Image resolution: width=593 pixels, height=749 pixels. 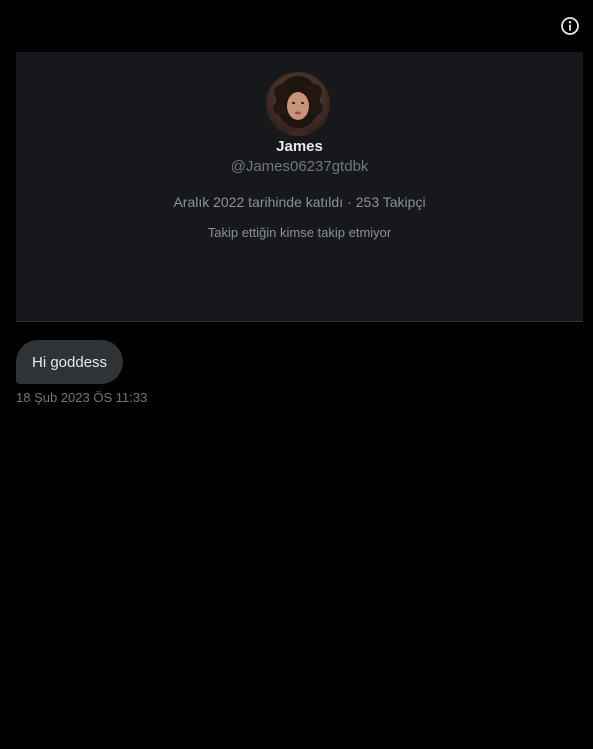 What do you see at coordinates (299, 166) in the screenshot?
I see `username-handle: @James06237gtdbk` at bounding box center [299, 166].